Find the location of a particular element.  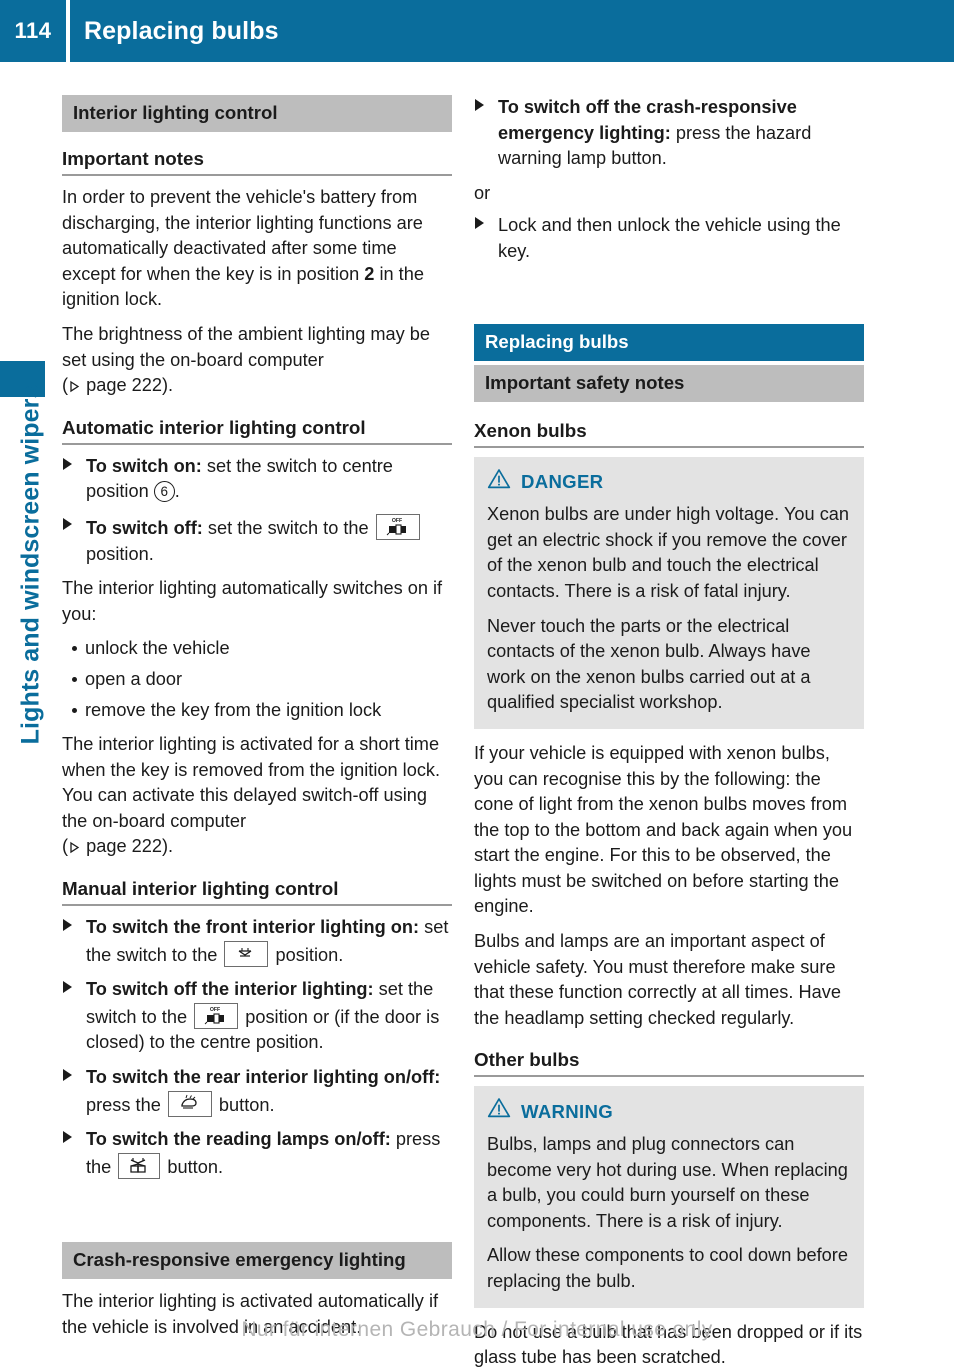

switch-position-6-icon: 6 is located at coordinates (164, 492).